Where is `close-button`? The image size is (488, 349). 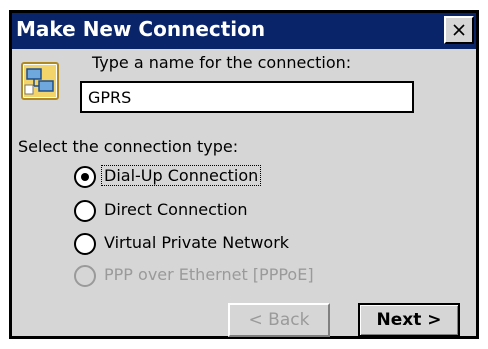
close-button is located at coordinates (459, 30).